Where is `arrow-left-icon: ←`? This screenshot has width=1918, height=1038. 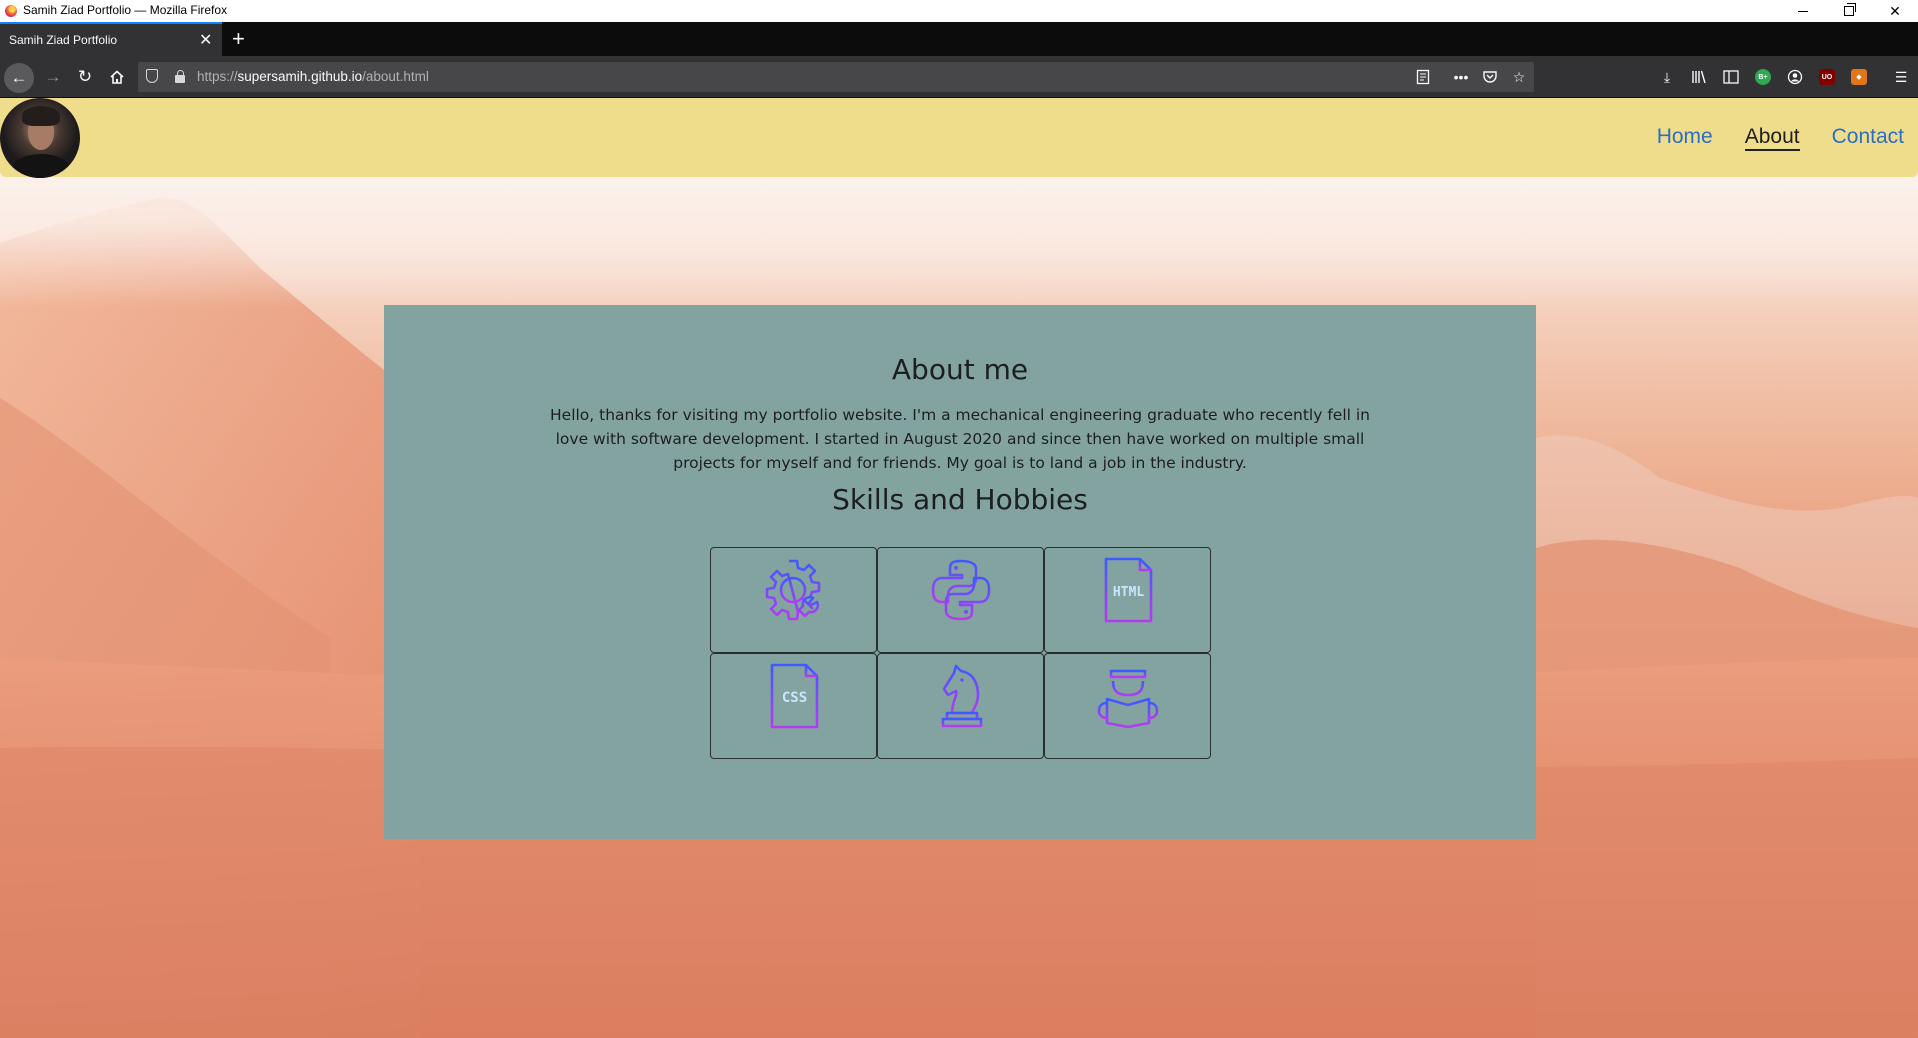
arrow-left-icon: ← is located at coordinates (19, 77).